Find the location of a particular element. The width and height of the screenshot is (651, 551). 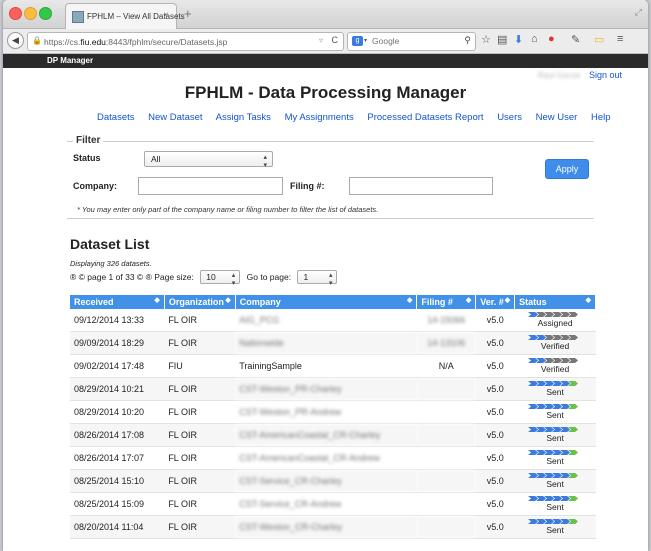

column-header-organization: Organization ◆ is located at coordinates (200, 302).